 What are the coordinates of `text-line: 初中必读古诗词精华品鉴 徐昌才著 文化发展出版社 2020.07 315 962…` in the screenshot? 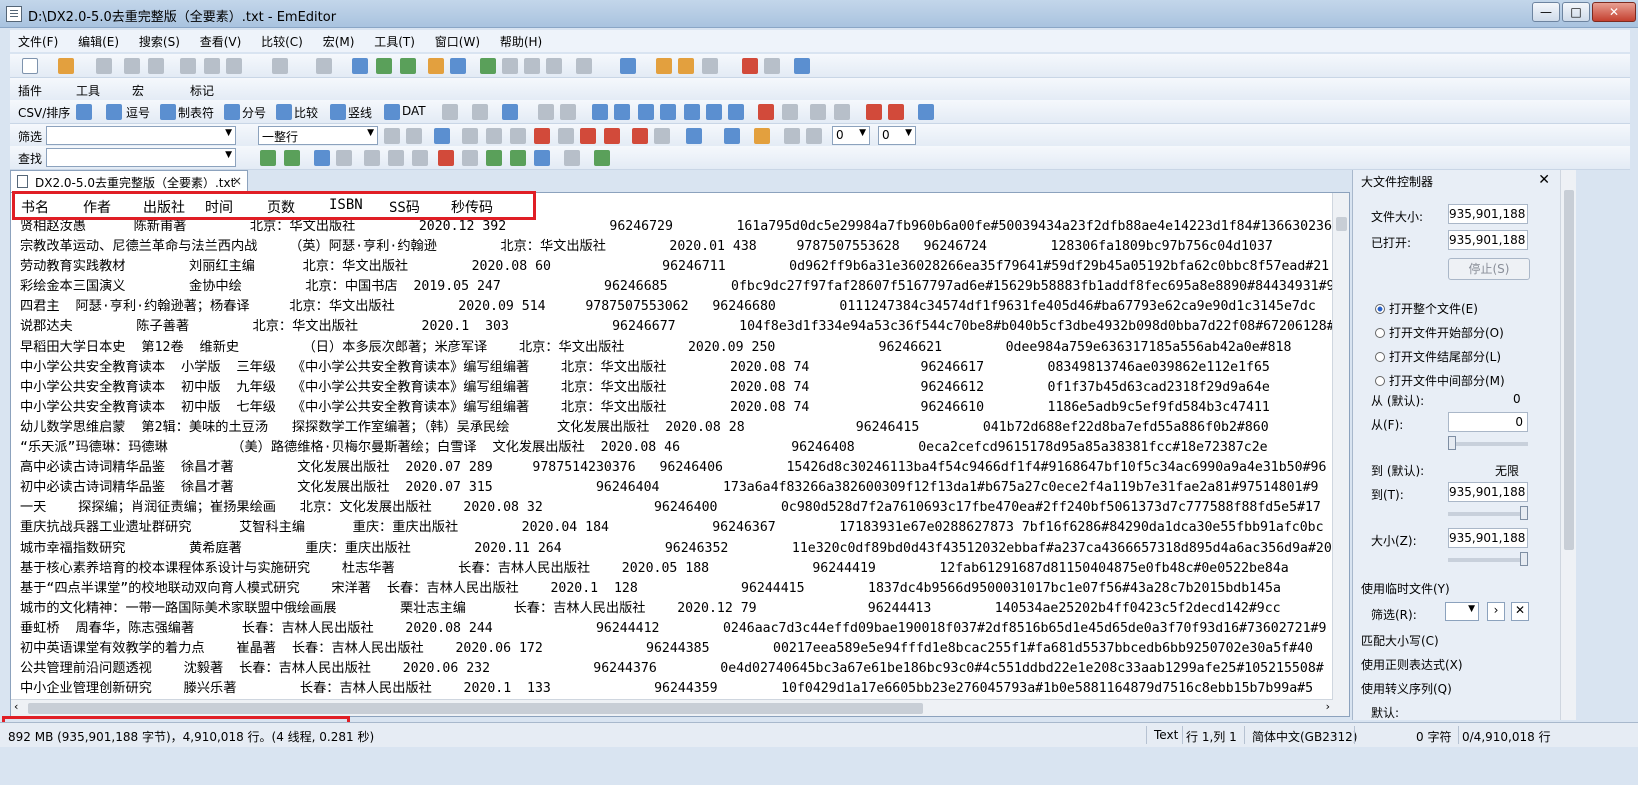 It's located at (676, 488).